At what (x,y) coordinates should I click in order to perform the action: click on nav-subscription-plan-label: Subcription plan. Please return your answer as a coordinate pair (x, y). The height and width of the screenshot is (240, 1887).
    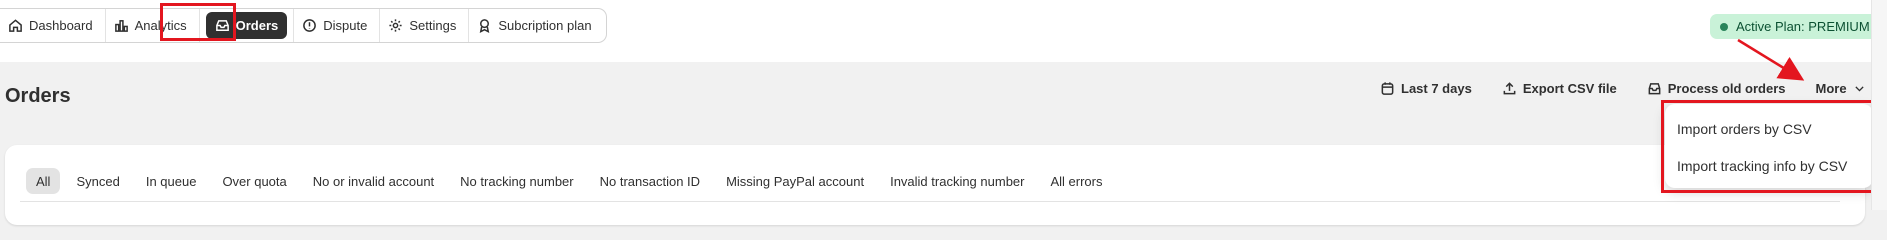
    Looking at the image, I should click on (545, 25).